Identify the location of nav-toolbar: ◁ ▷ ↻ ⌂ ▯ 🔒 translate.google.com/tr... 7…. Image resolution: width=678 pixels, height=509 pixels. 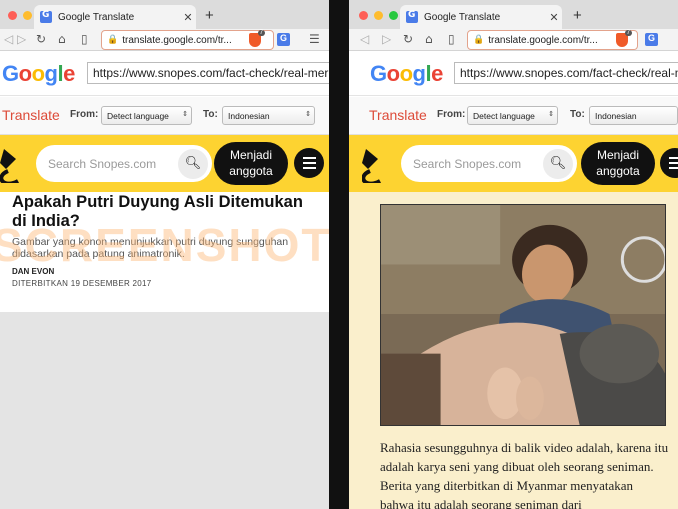
(164, 40).